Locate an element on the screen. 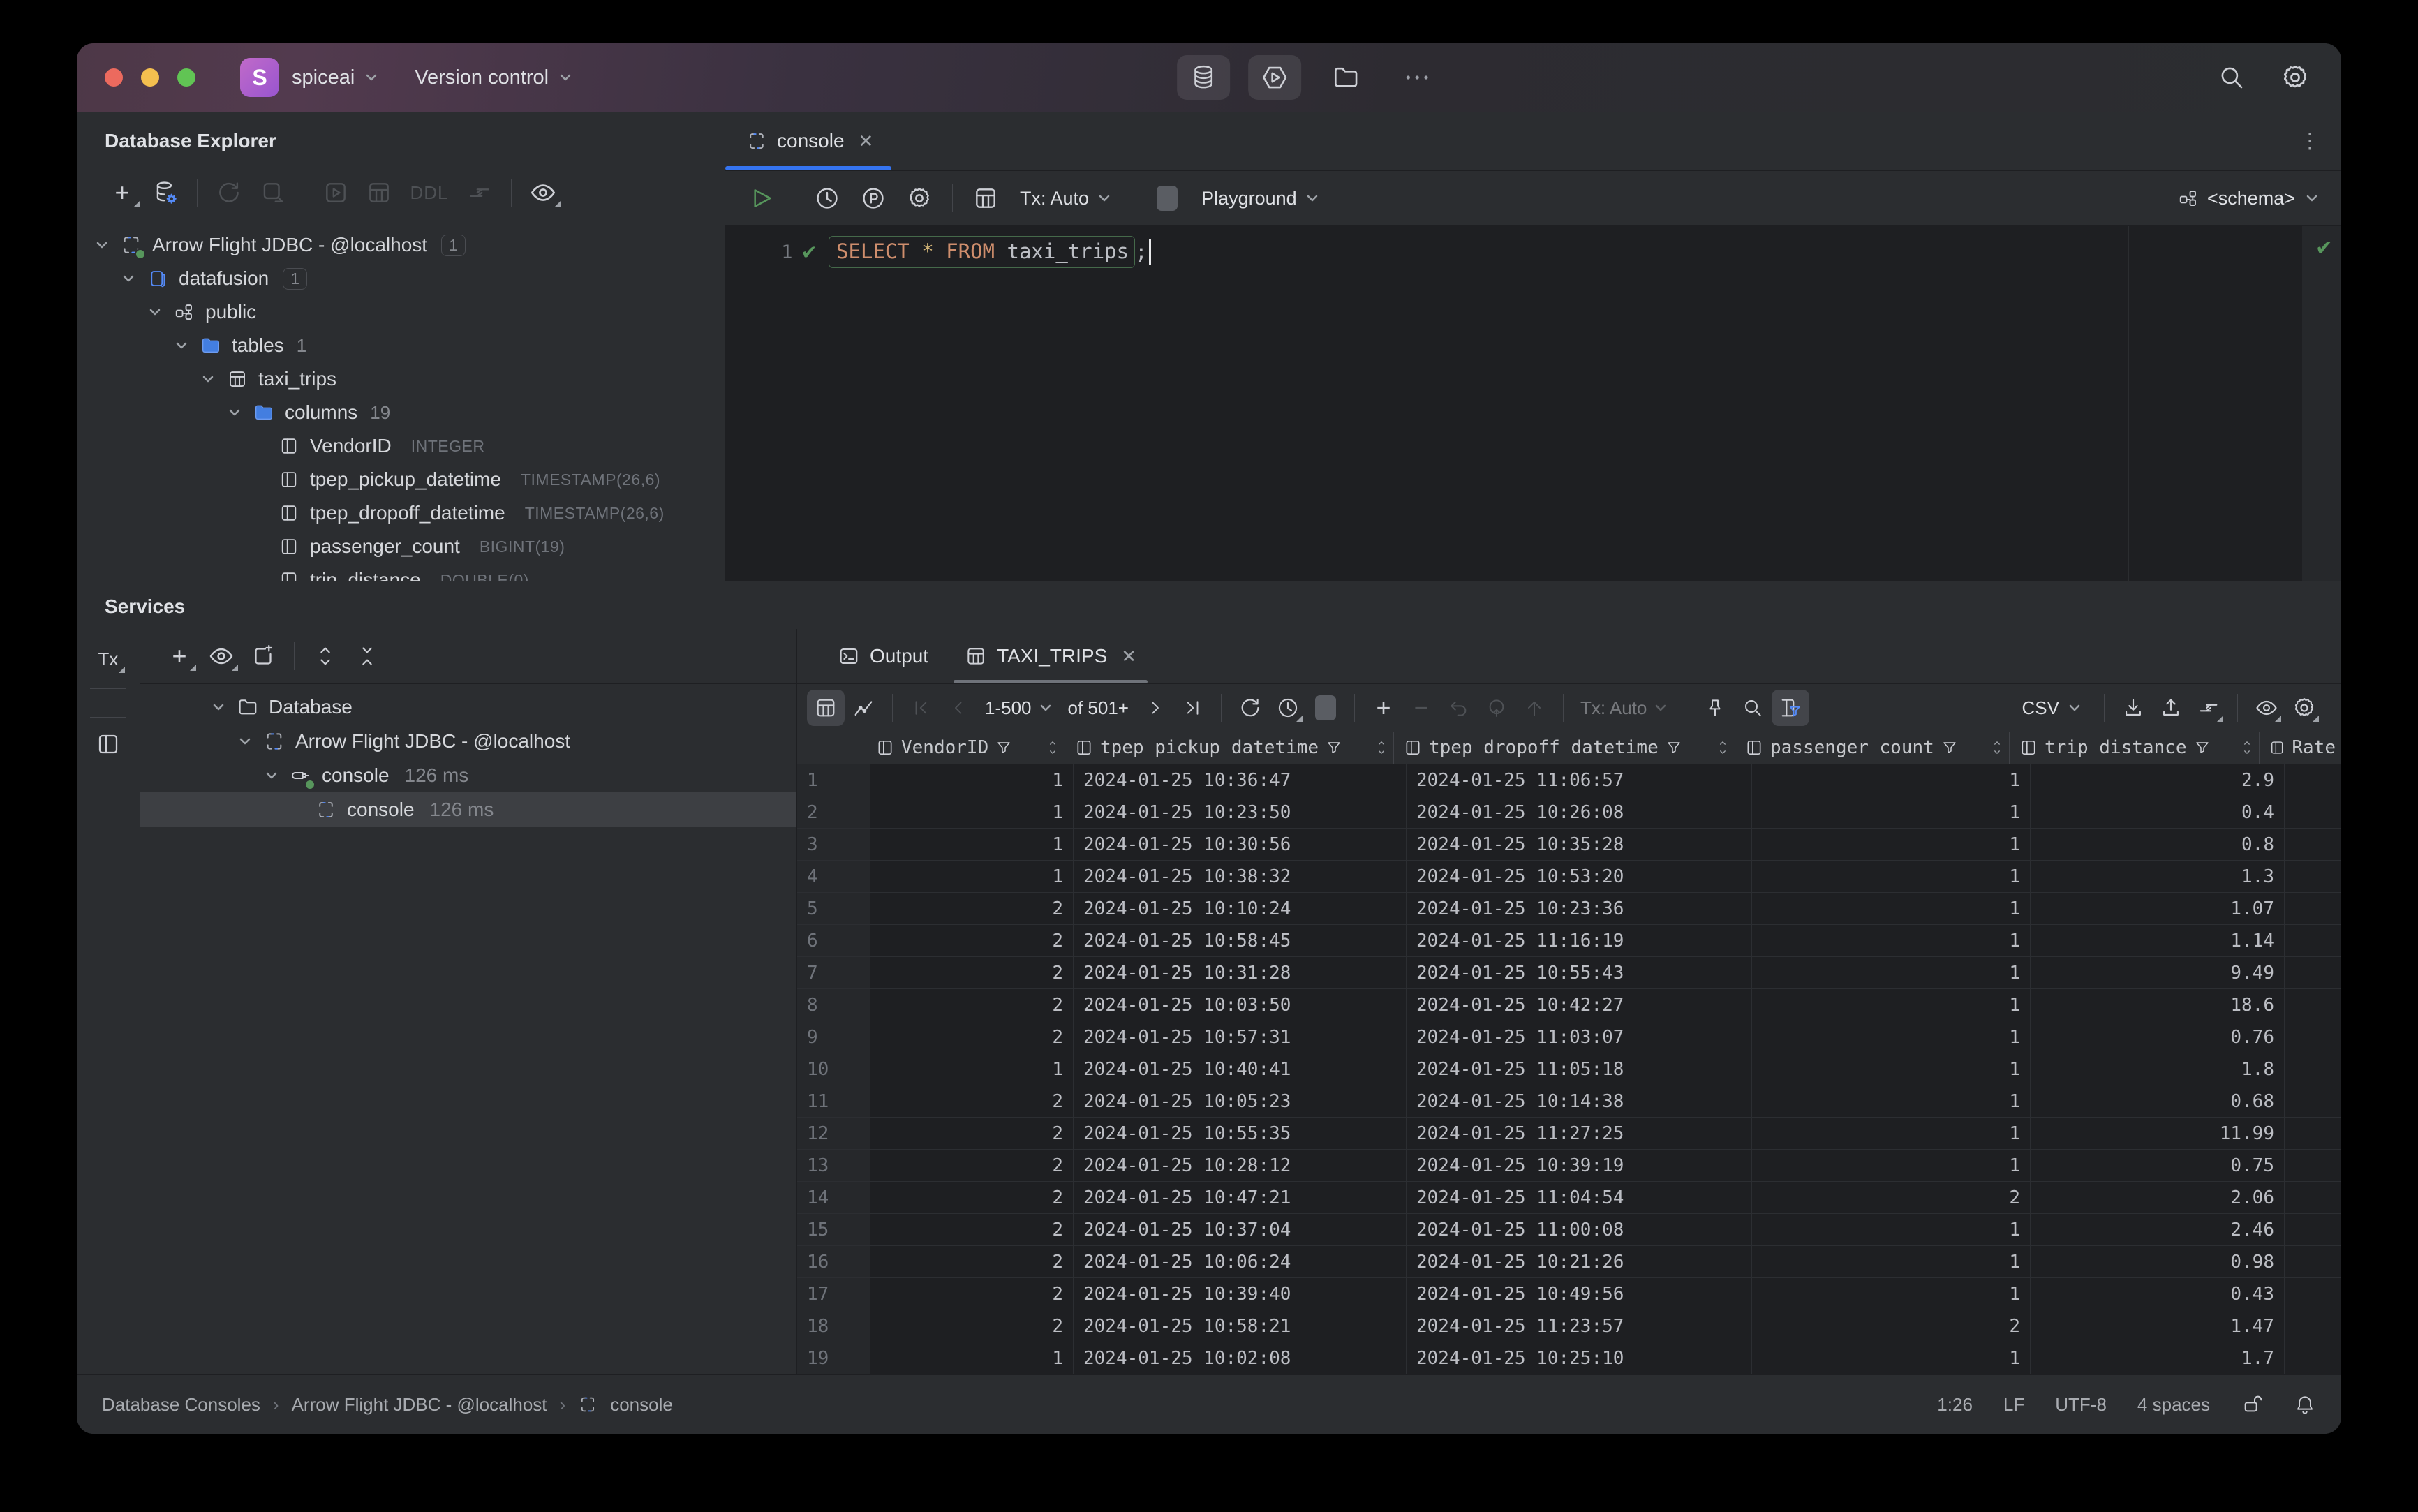  dropoff-datetime-cell: 2024-01-25 11:00:08 is located at coordinates (1579, 1229).